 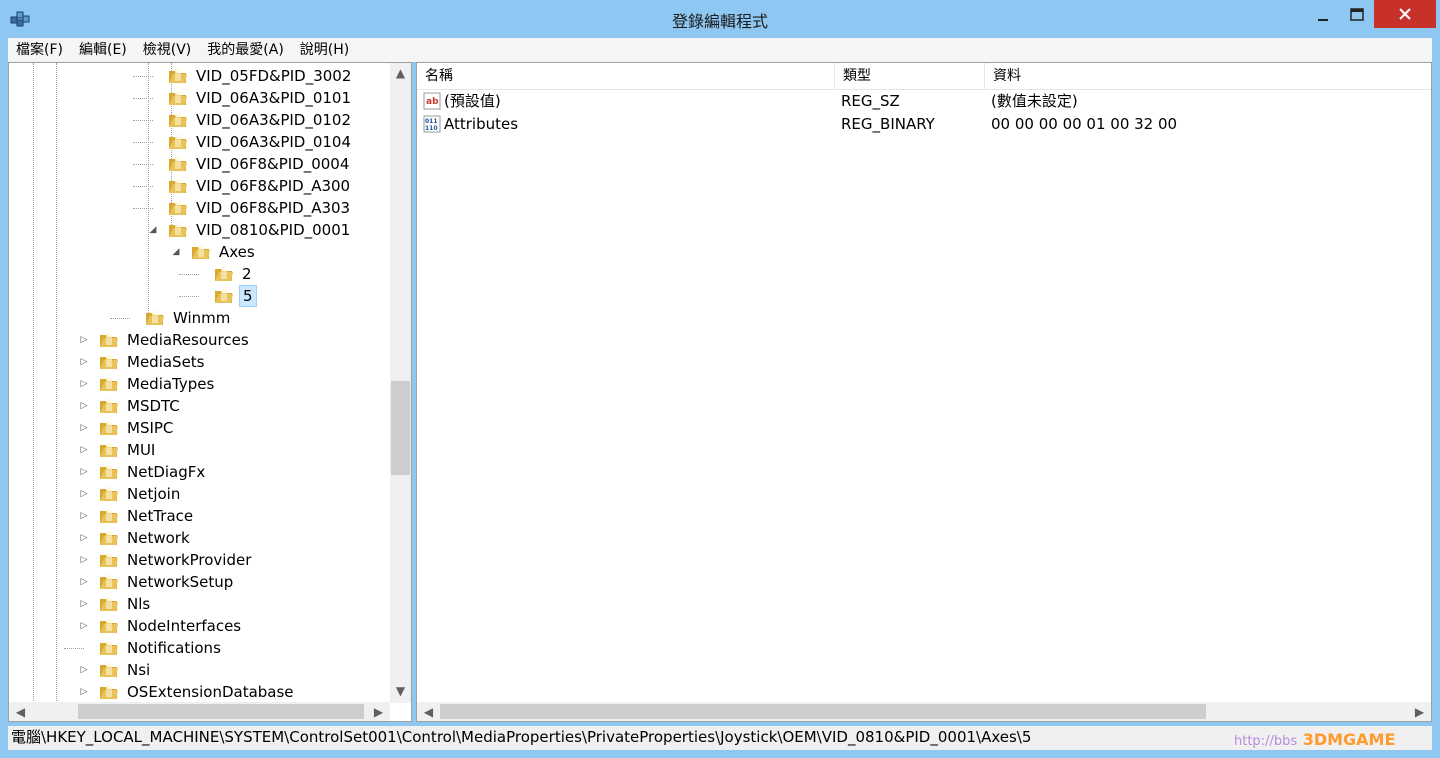 I want to click on tree-item: ▷ NetworkProvider, so click(x=166, y=560).